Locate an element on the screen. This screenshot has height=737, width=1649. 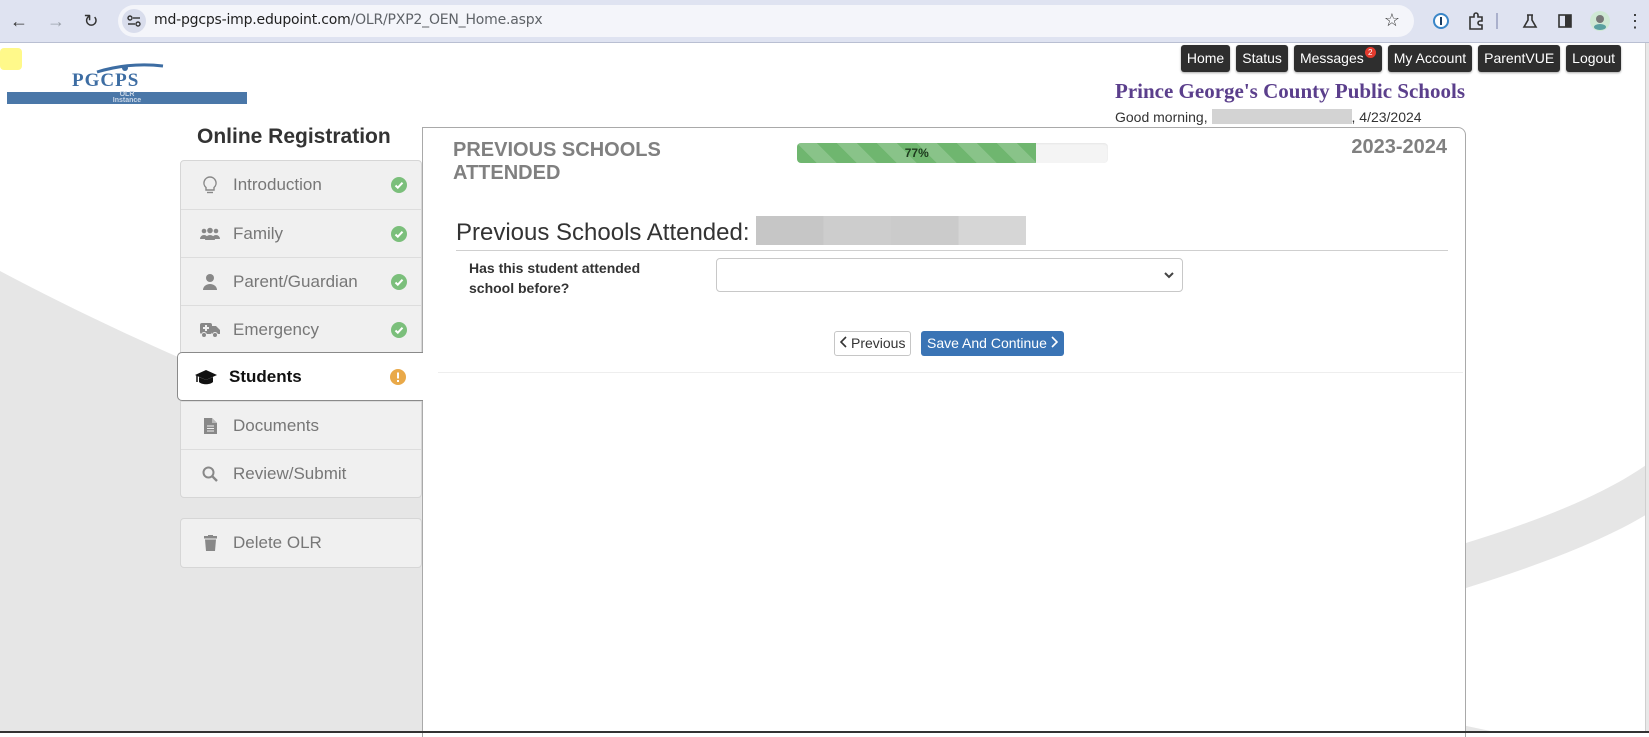
user-icon is located at coordinates (210, 281).